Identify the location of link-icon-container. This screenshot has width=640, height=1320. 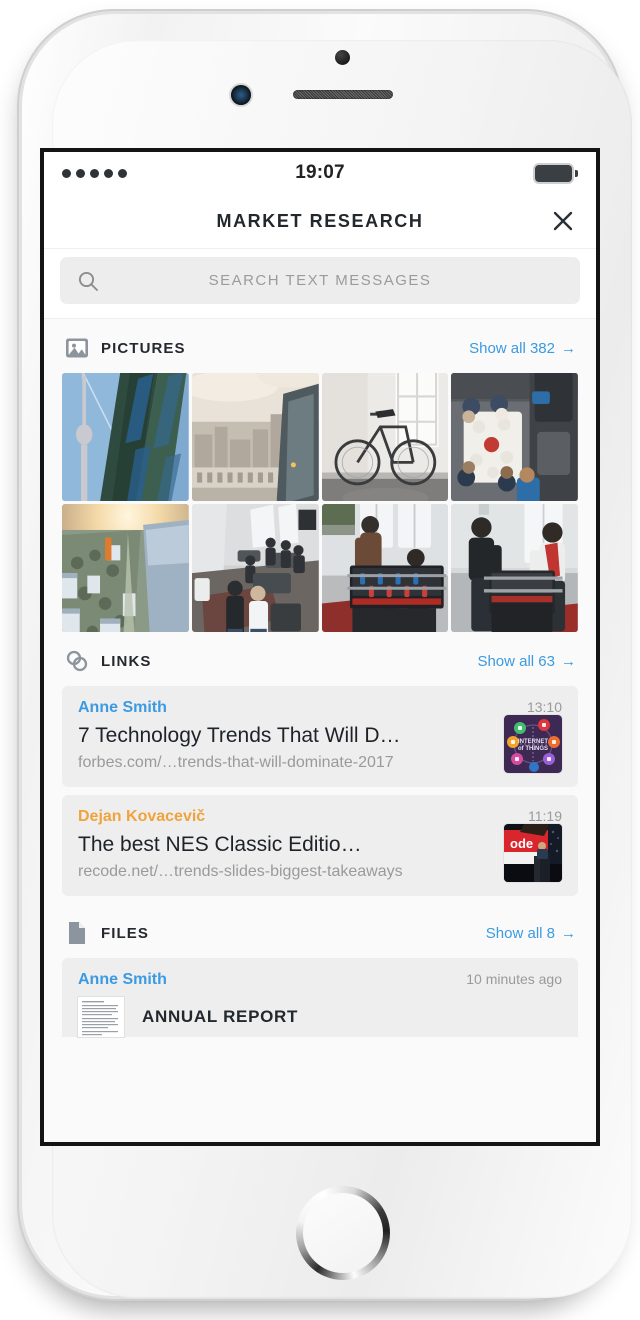
(77, 661).